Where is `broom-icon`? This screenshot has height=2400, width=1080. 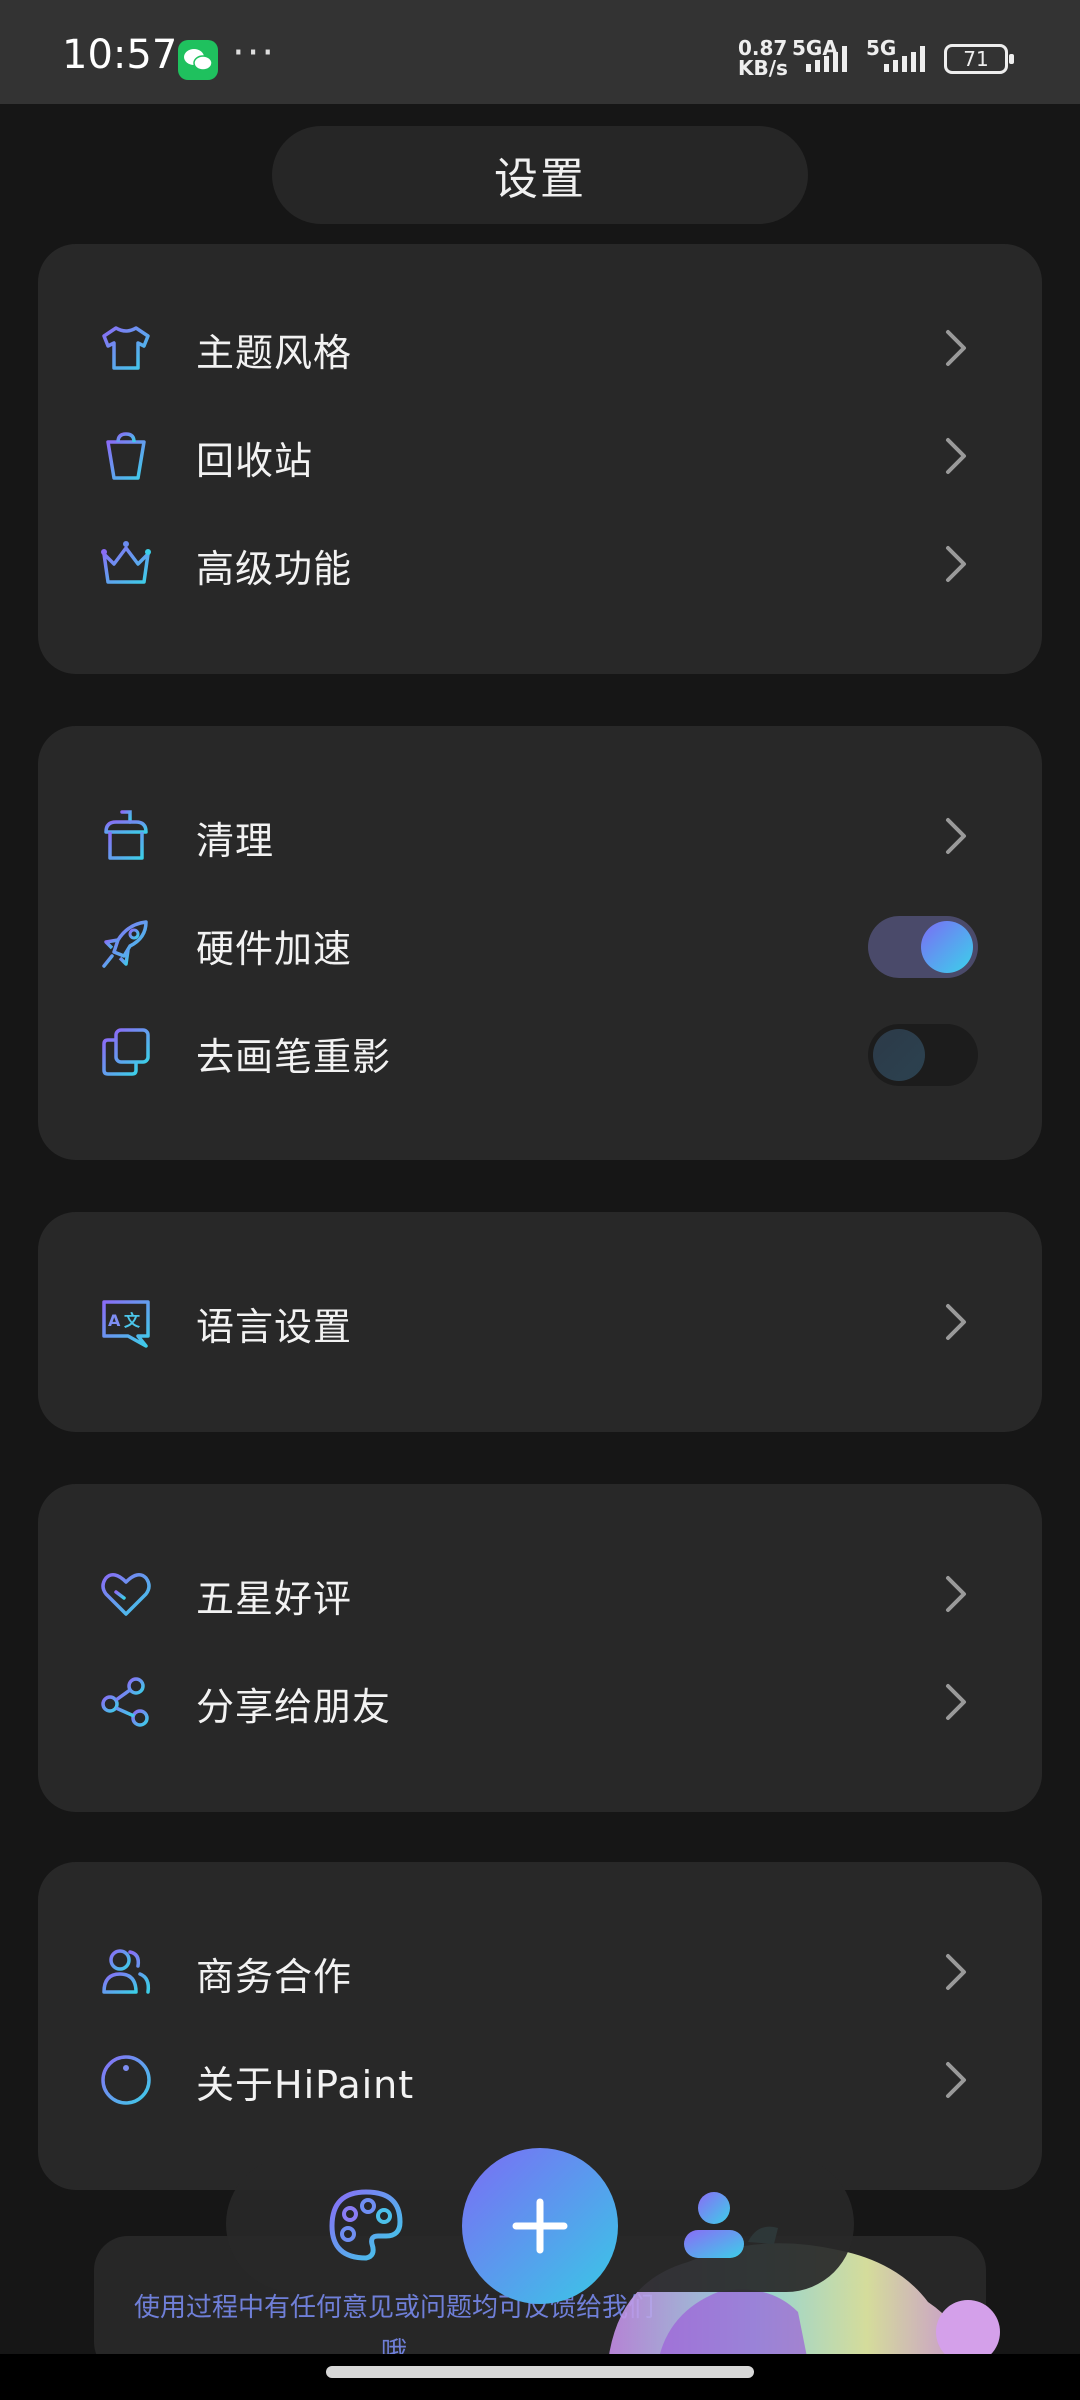
broom-icon is located at coordinates (126, 835).